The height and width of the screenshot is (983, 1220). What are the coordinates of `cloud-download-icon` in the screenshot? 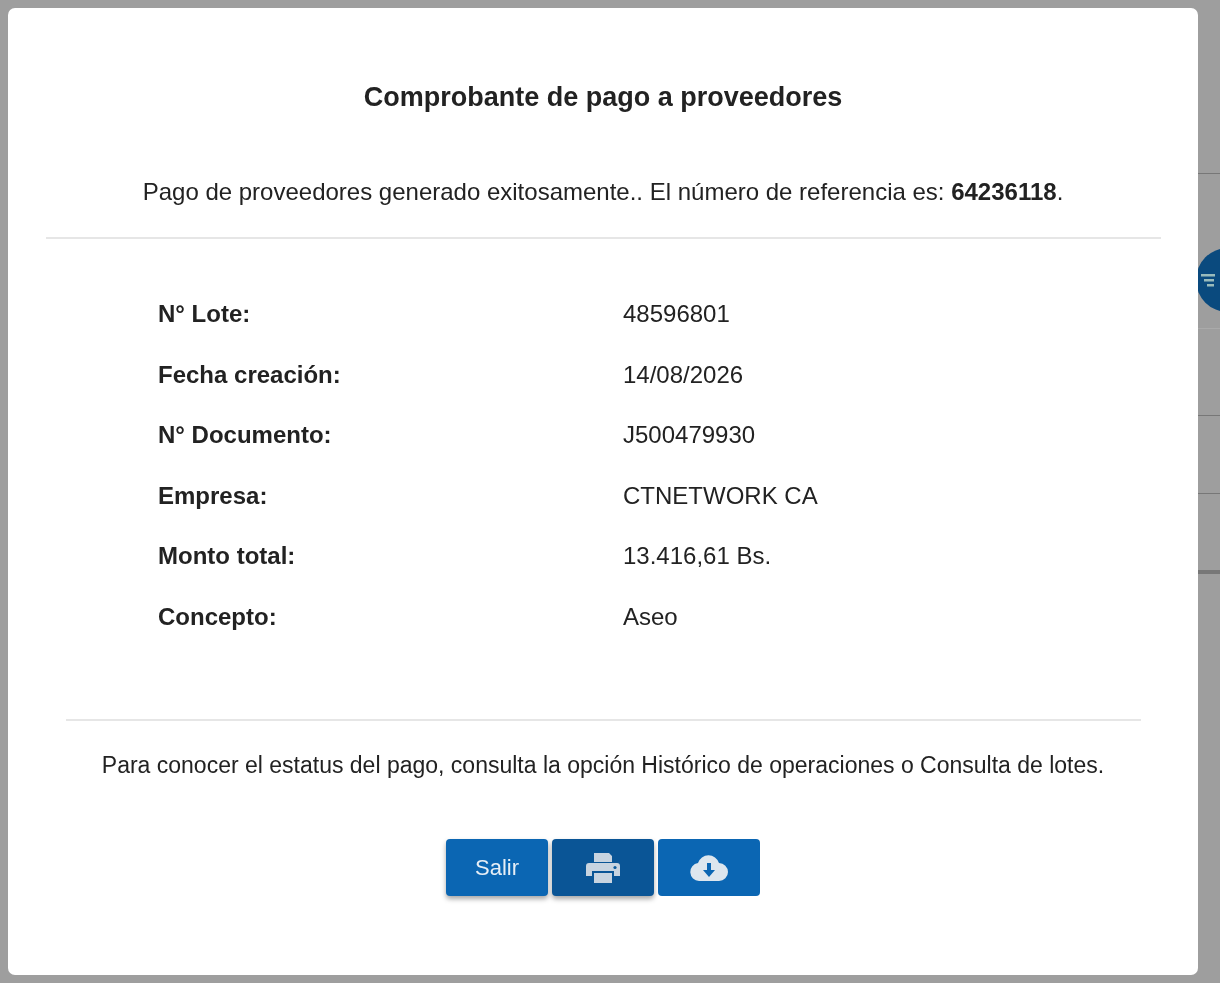 It's located at (709, 867).